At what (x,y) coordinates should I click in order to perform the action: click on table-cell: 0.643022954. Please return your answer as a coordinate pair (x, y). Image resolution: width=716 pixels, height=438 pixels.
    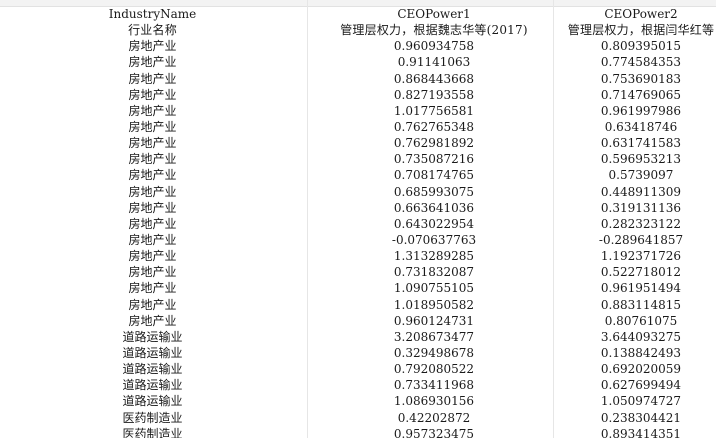
    Looking at the image, I should click on (434, 224).